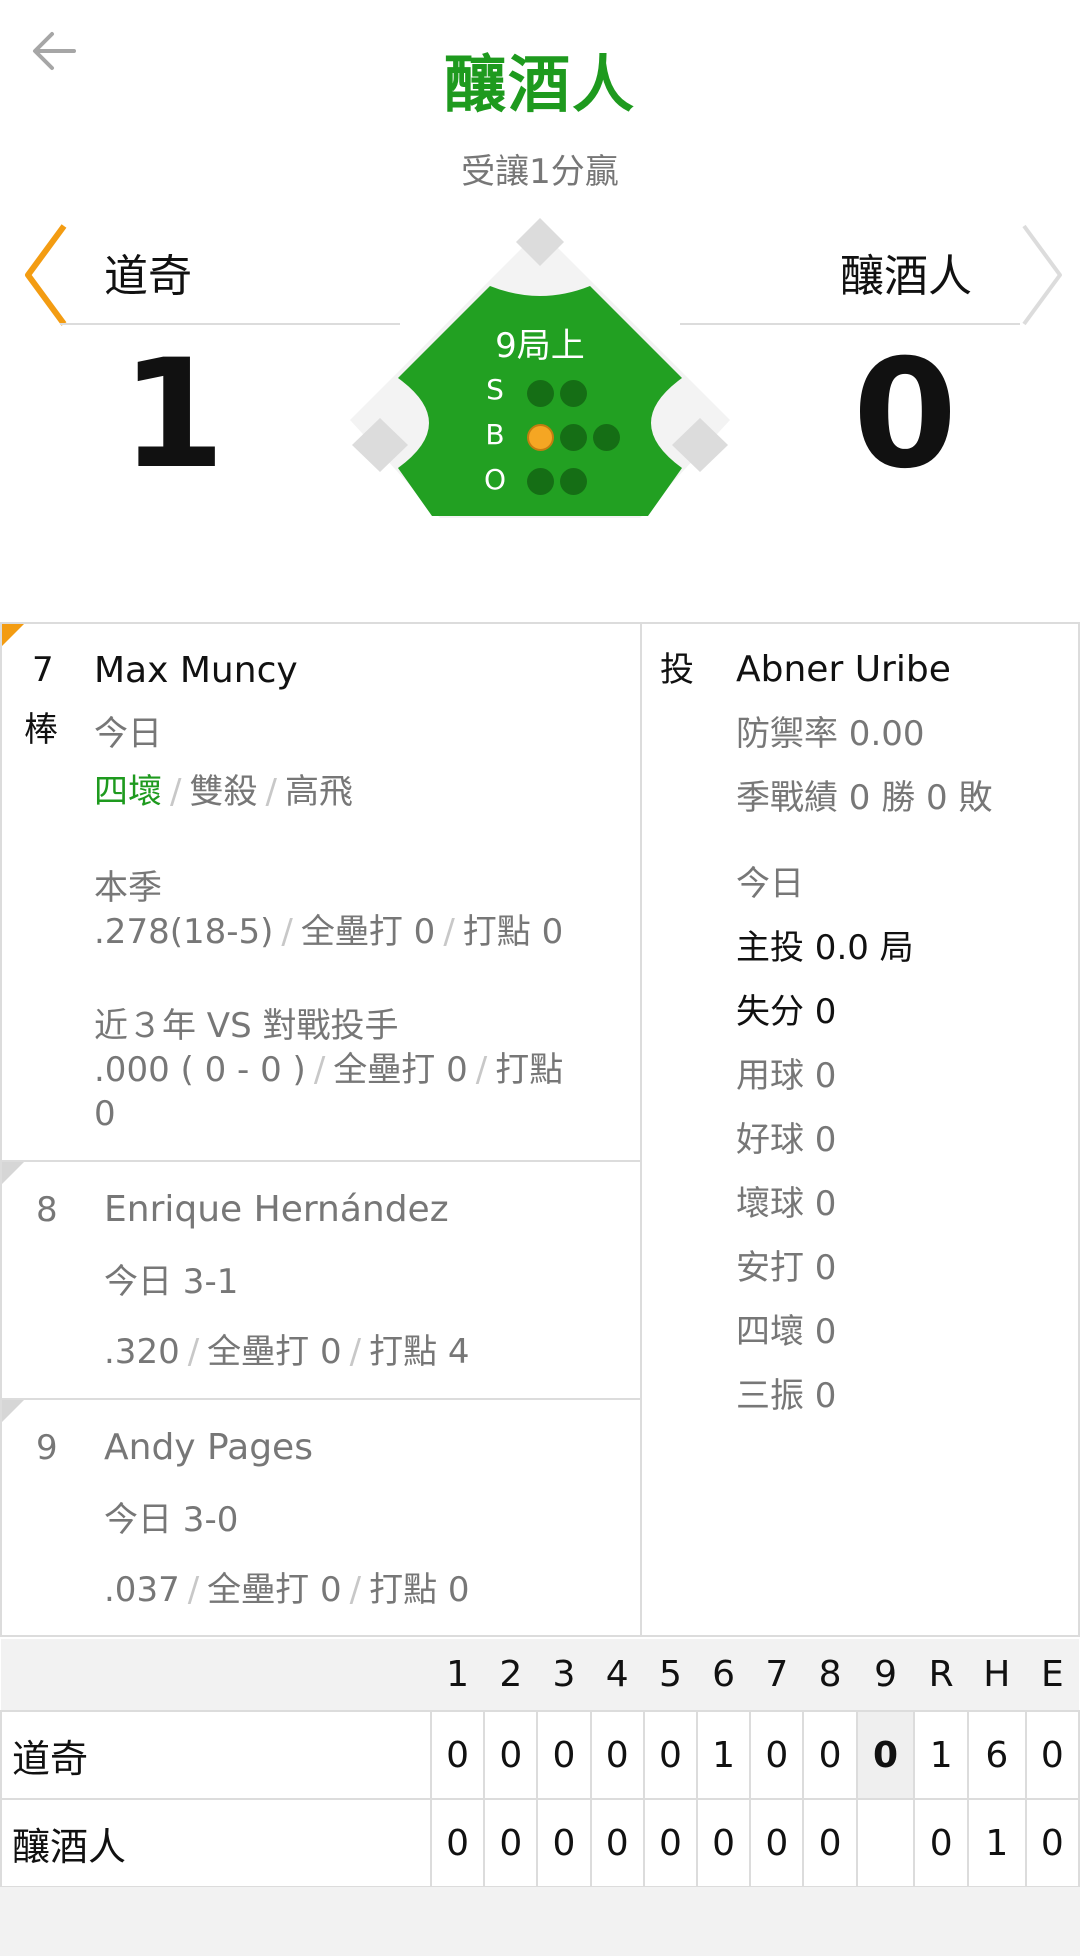 Image resolution: width=1080 pixels, height=1956 pixels. What do you see at coordinates (996, 1843) in the screenshot?
I see `hits-cell: 1` at bounding box center [996, 1843].